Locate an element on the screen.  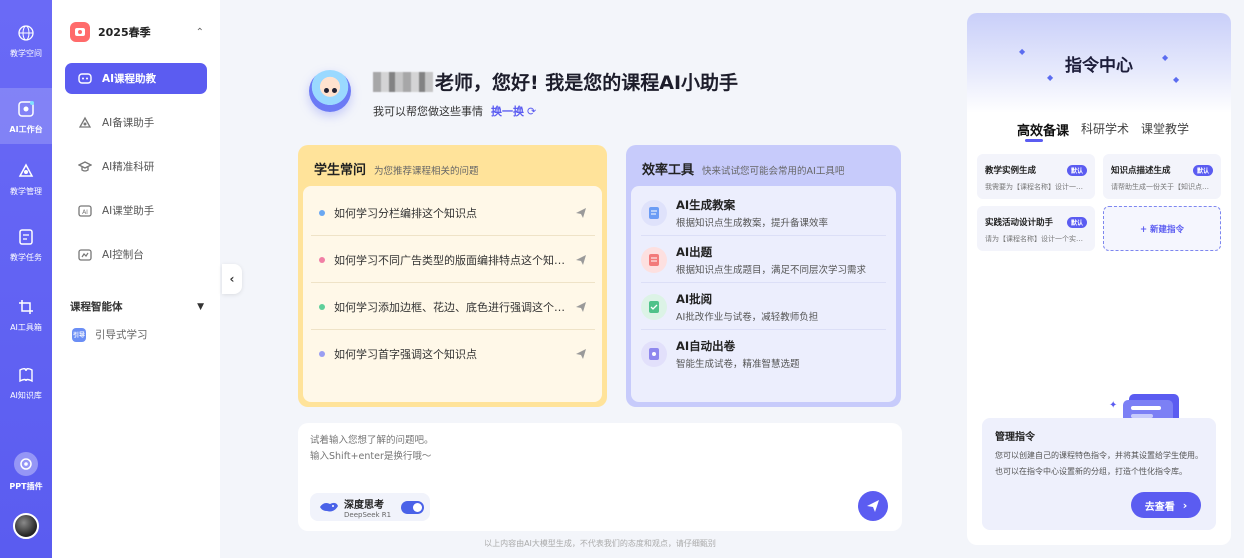
svg-text: AI is located at coordinates (85, 212).